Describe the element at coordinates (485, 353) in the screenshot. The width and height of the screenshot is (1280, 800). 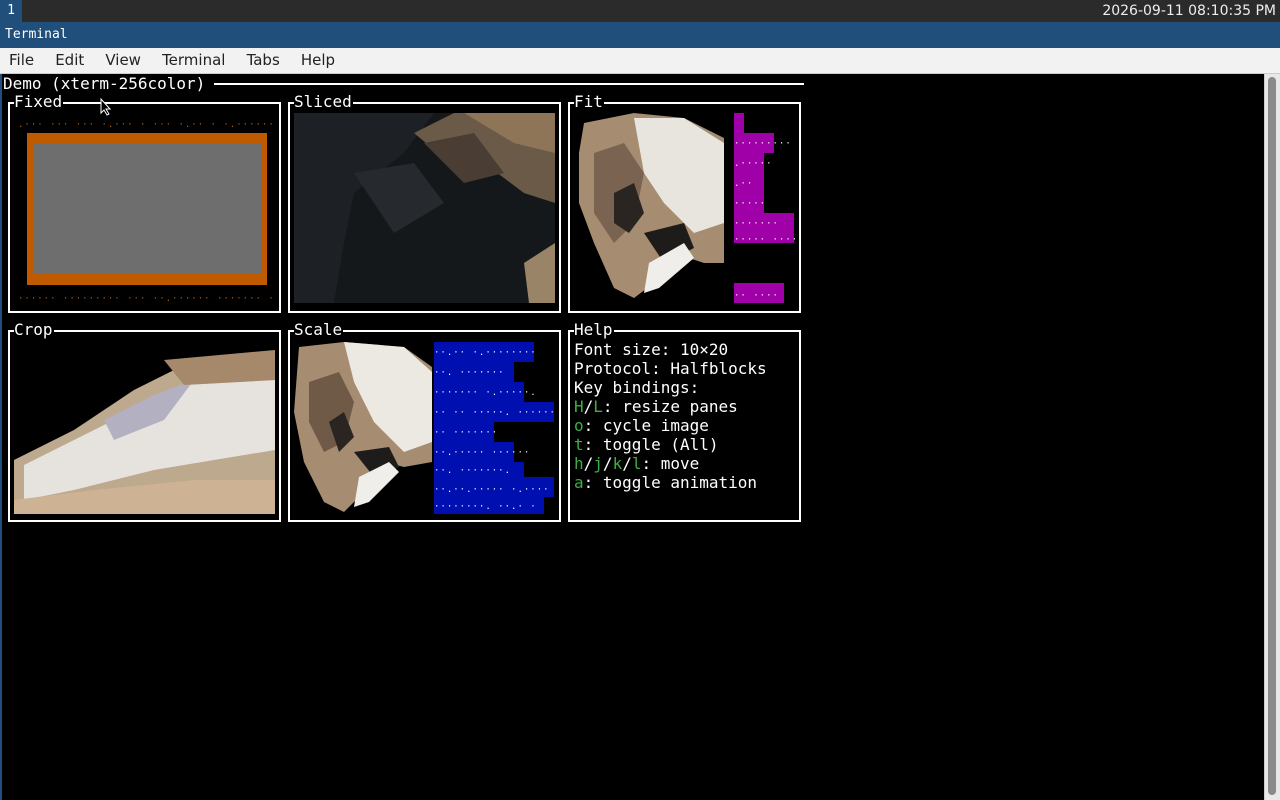
I see `scale-dots-a: ··.·· ·.········` at that location.